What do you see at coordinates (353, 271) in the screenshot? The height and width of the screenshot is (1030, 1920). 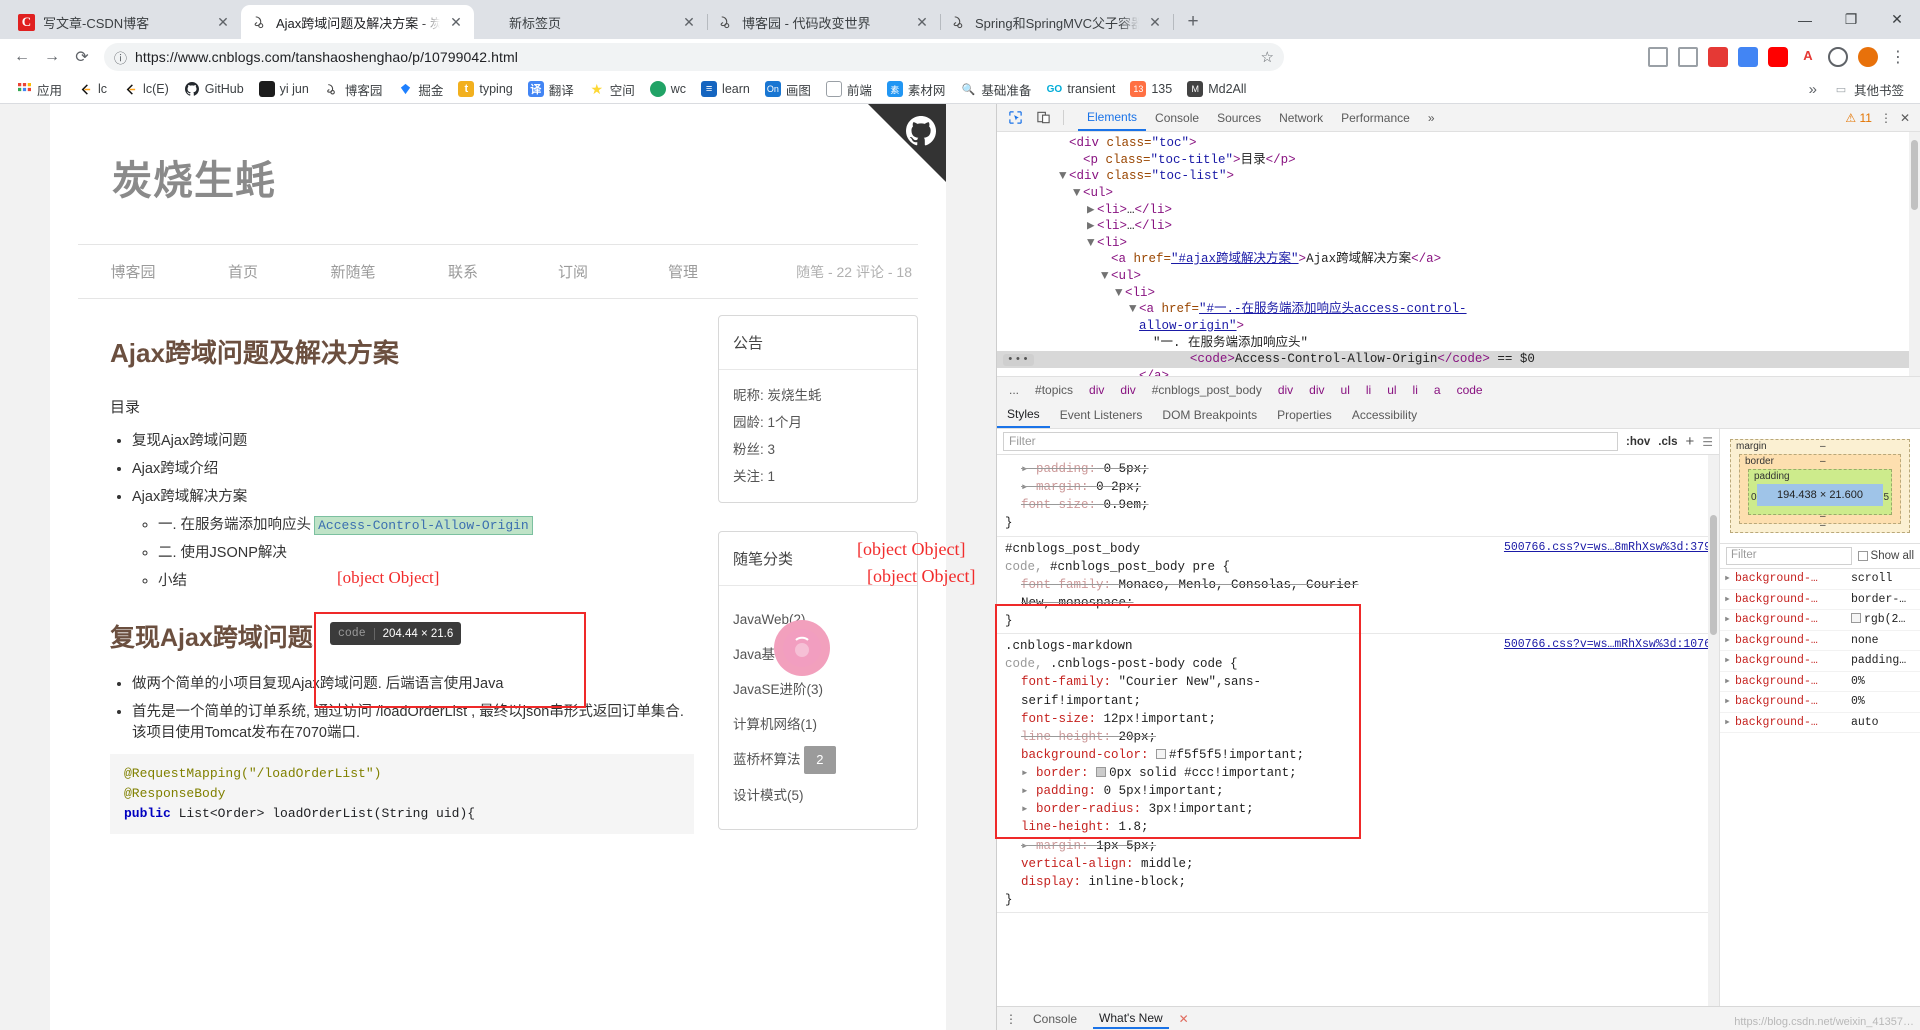 I see `nav-item-new-post: 新随笔` at bounding box center [353, 271].